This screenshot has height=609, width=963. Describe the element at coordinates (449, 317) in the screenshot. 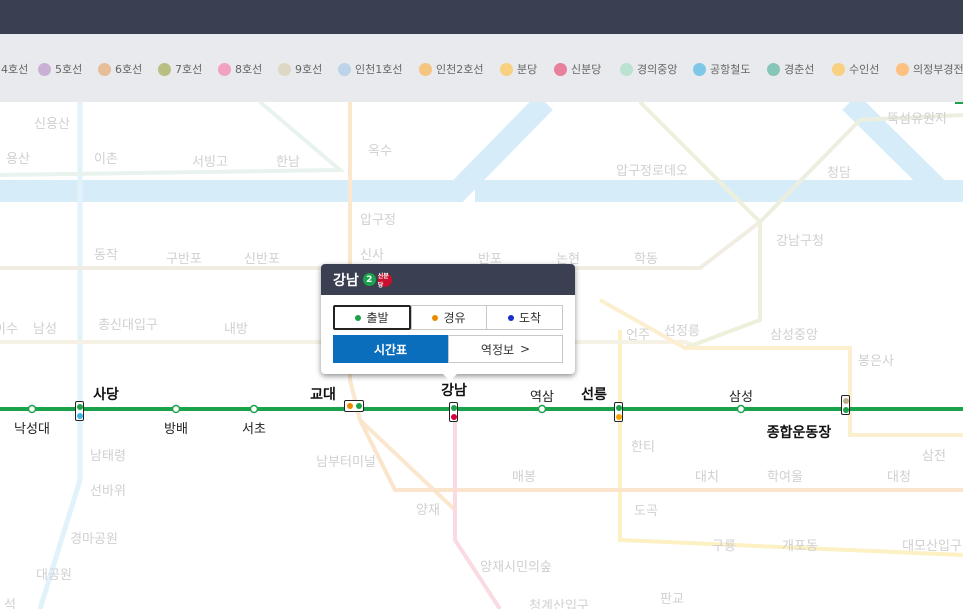

I see `via-button: 경유` at that location.